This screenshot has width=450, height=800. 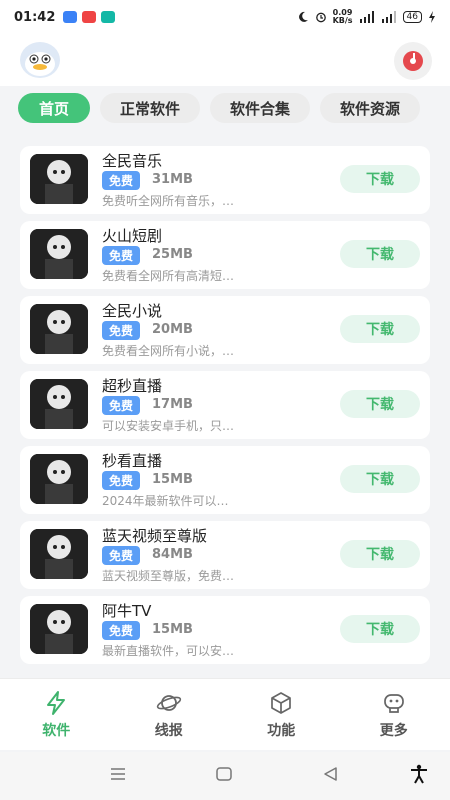 What do you see at coordinates (388, 17) in the screenshot?
I see `signal-2-icon` at bounding box center [388, 17].